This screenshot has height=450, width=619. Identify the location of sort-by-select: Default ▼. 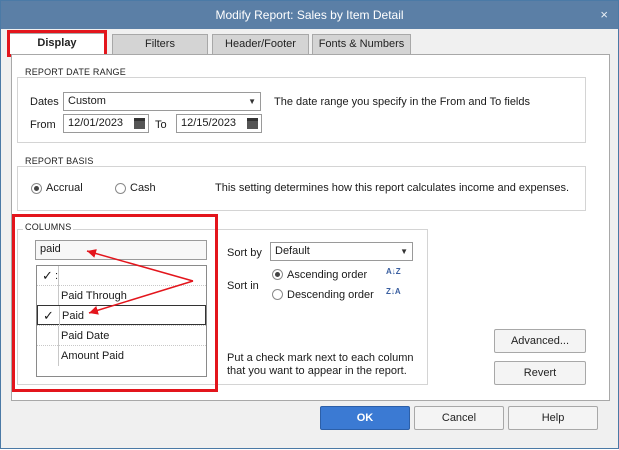
(341, 251).